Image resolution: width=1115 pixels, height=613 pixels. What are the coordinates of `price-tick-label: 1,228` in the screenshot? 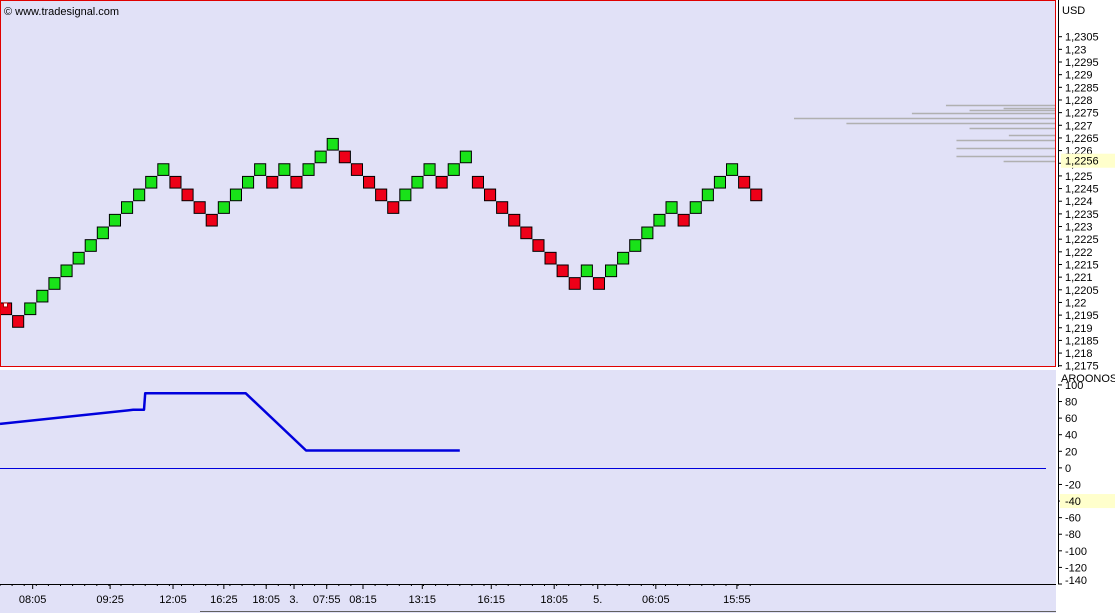 It's located at (1079, 101).